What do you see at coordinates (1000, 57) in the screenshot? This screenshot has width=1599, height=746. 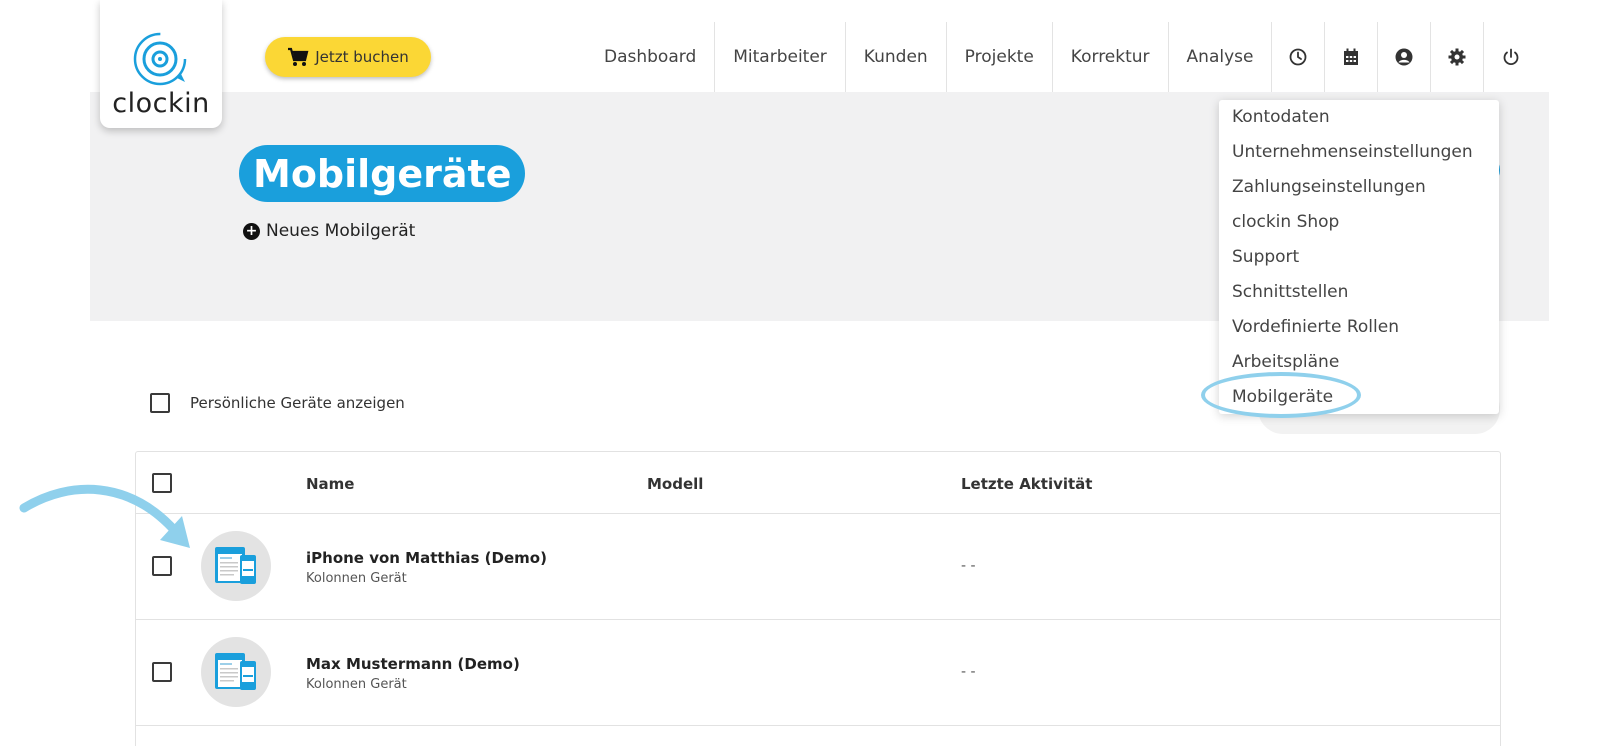 I see `nav-projekte: Projekte` at bounding box center [1000, 57].